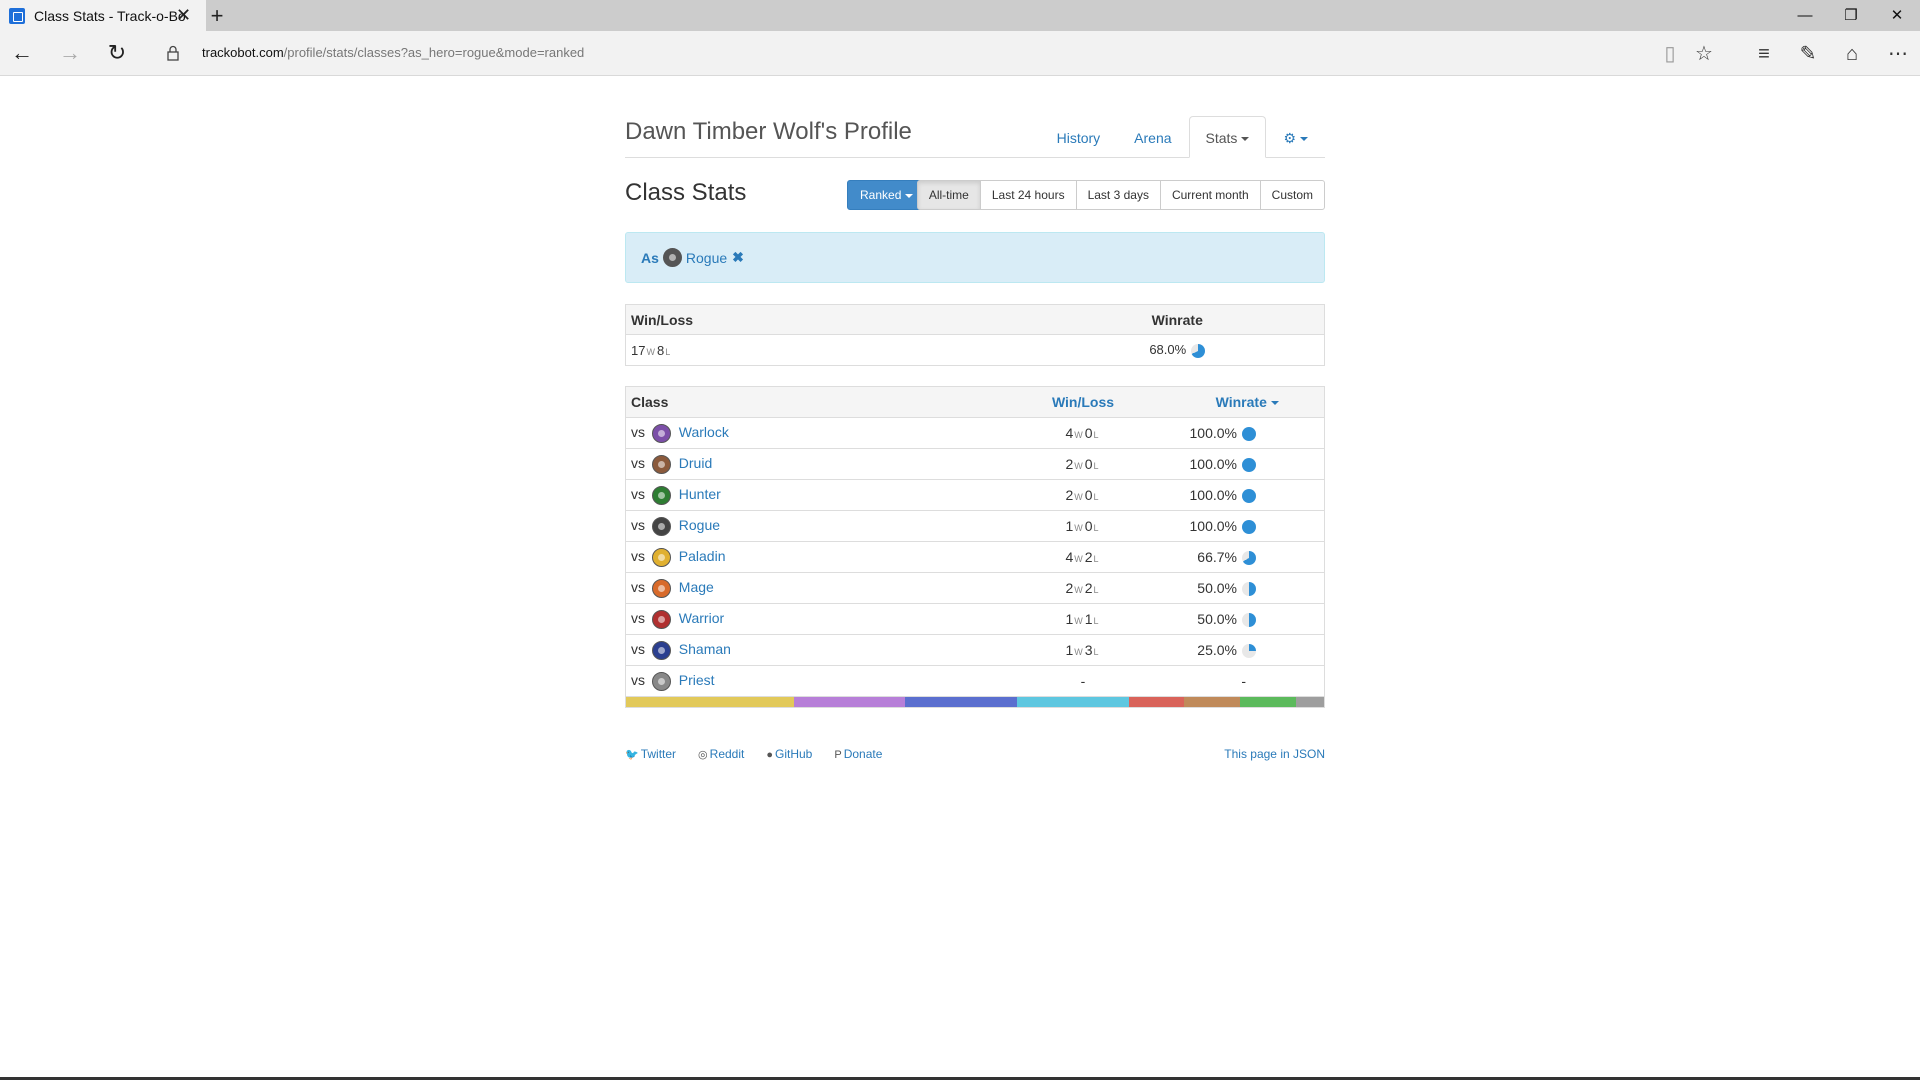  Describe the element at coordinates (661, 557) in the screenshot. I see `paladin-icon` at that location.